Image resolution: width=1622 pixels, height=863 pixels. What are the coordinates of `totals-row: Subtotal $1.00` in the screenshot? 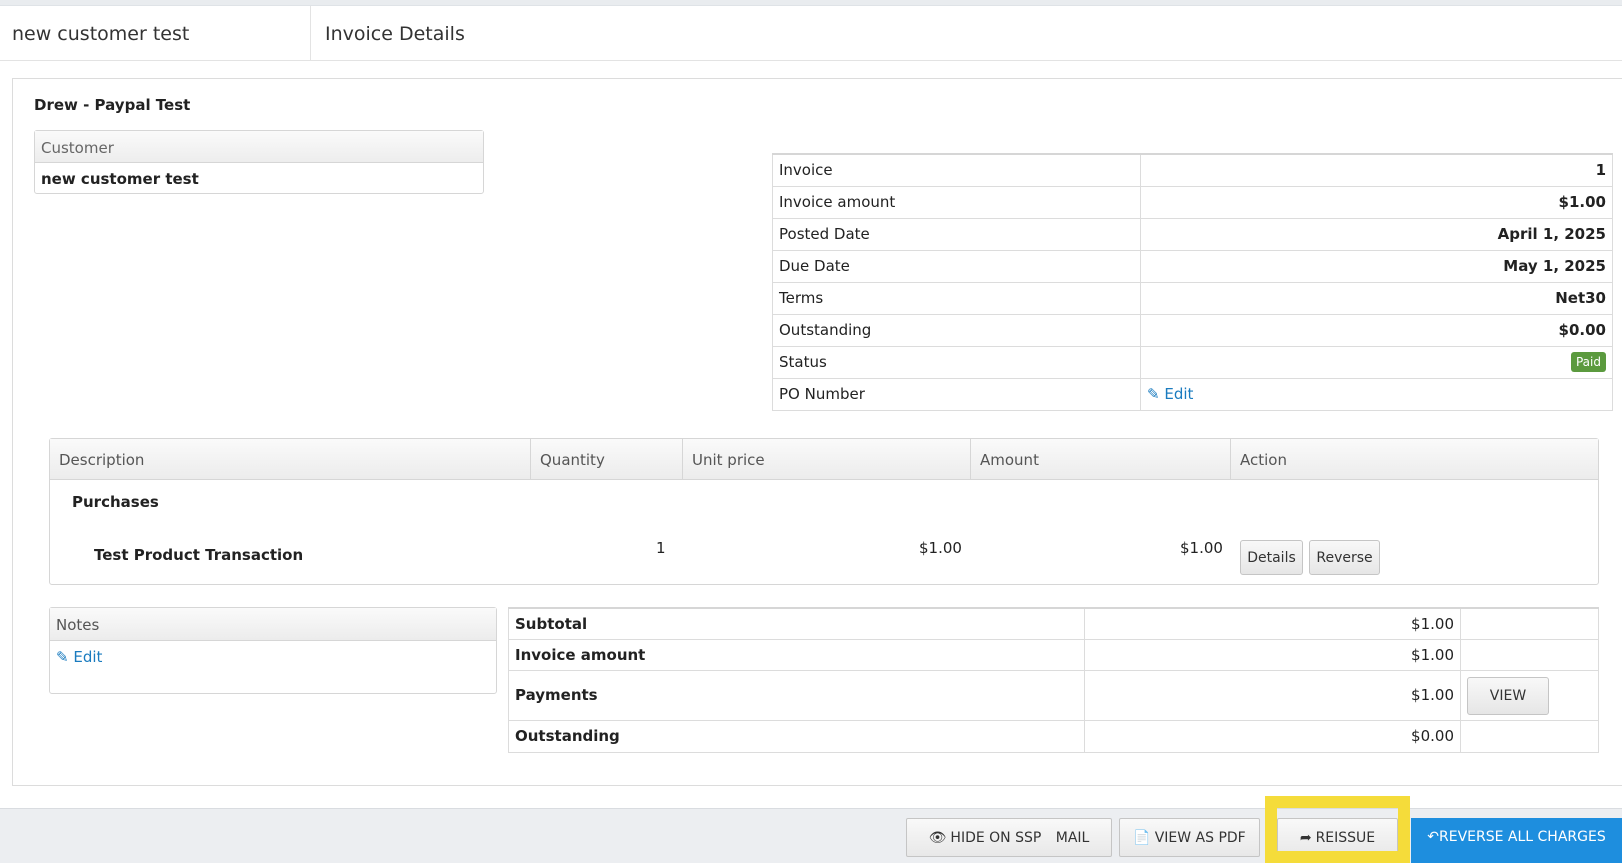 It's located at (1053, 623).